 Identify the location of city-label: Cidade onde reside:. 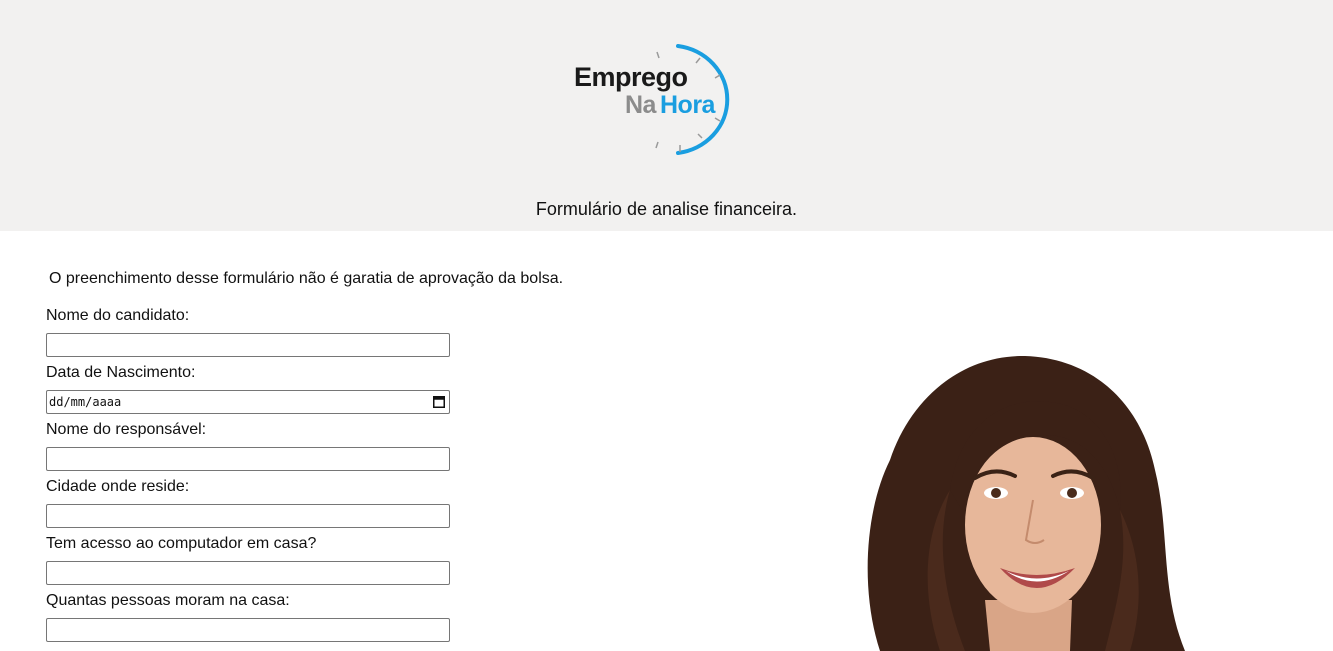
(118, 486).